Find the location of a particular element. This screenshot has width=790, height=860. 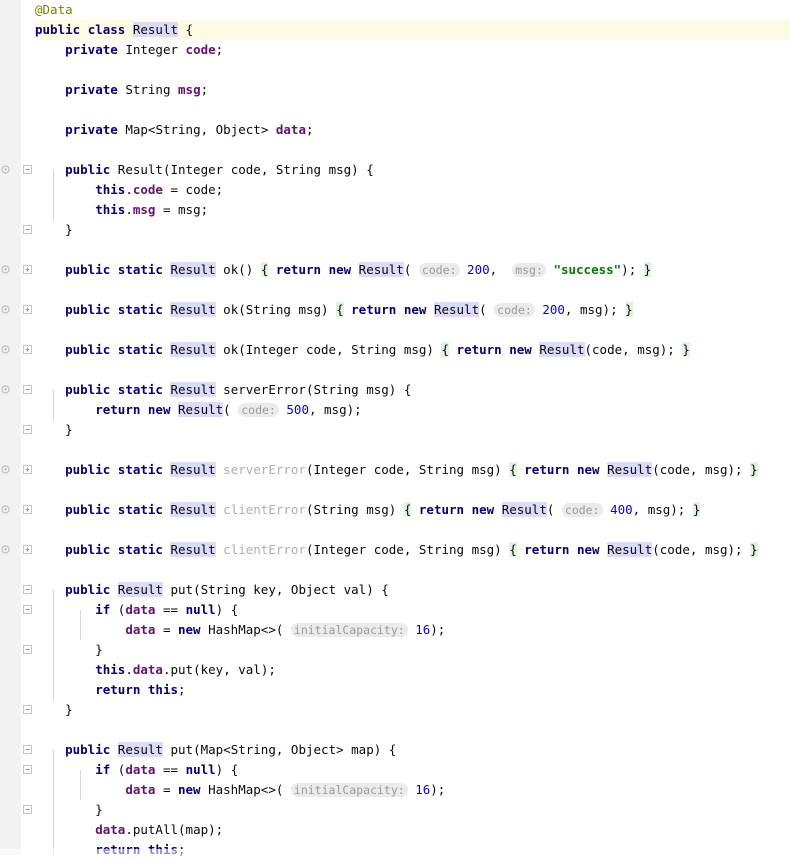

num-16: 16 is located at coordinates (423, 629).